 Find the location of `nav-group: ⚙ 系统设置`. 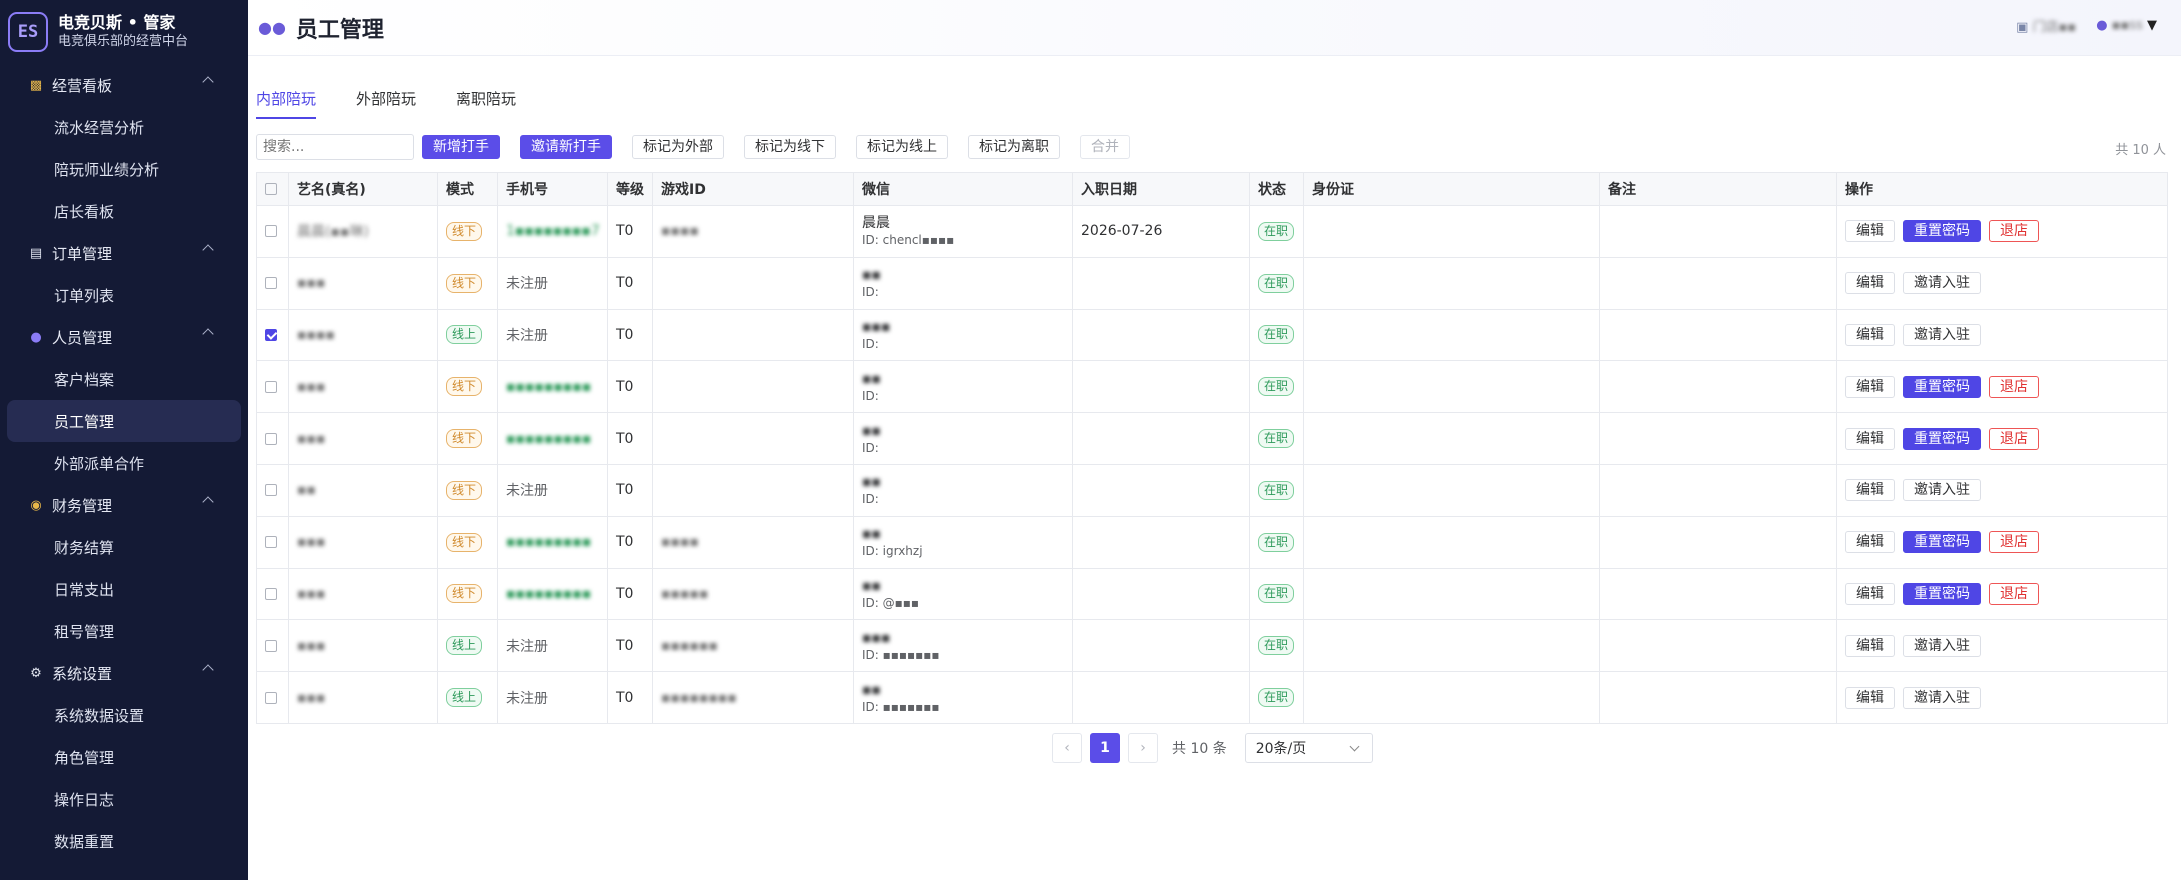

nav-group: ⚙ 系统设置 is located at coordinates (124, 673).